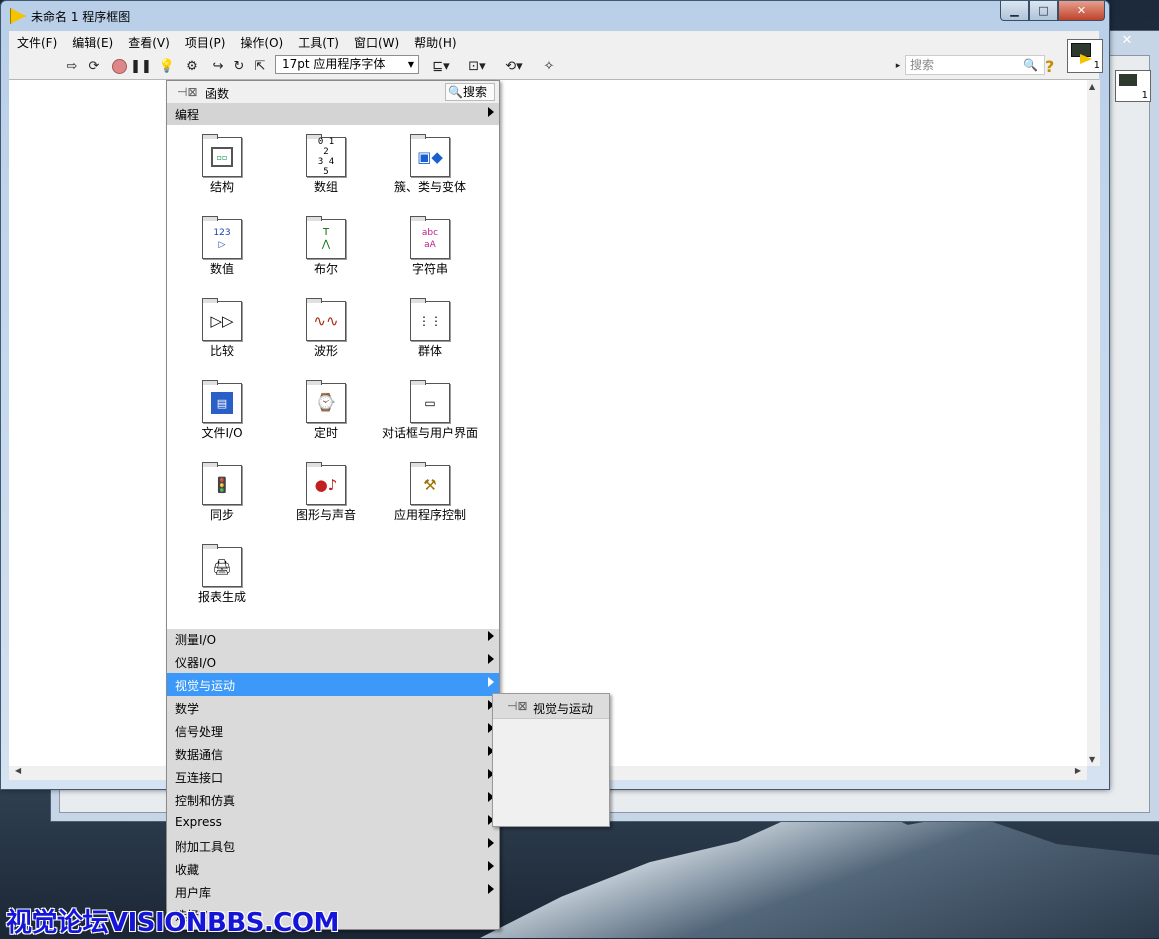  I want to click on minimize-button: ▁, so click(1014, 11).